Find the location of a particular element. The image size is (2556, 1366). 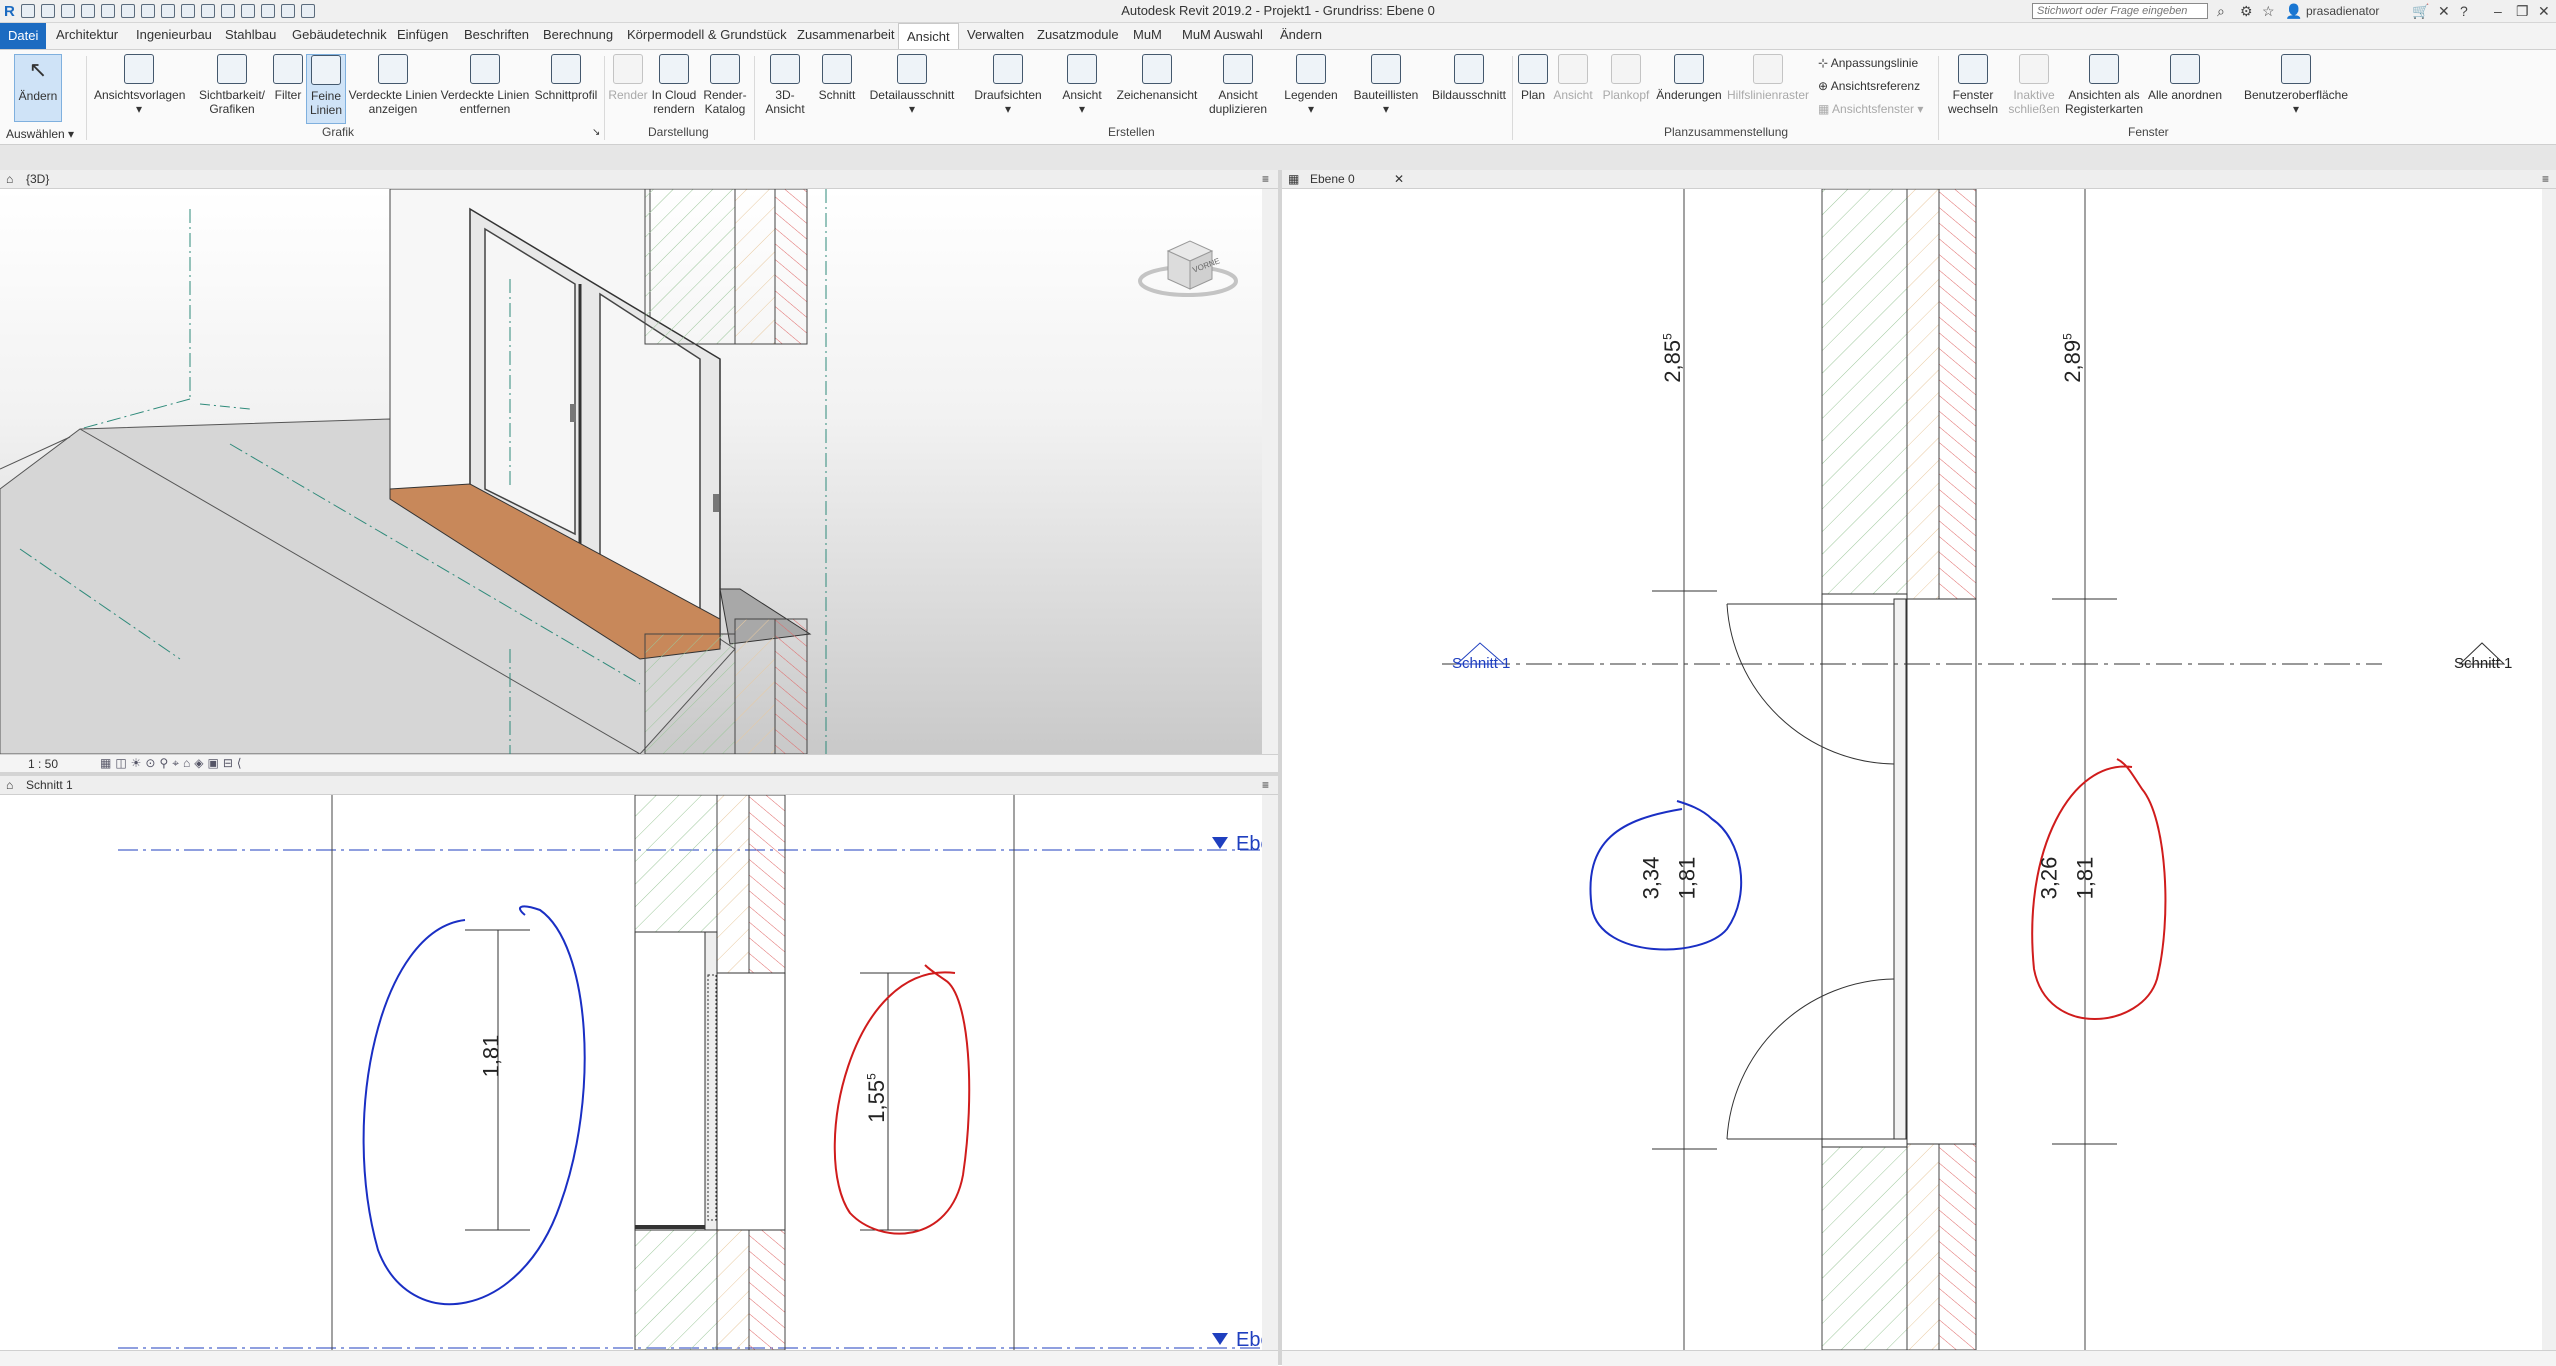

section-dim-right: 1,555 is located at coordinates (877, 1098).